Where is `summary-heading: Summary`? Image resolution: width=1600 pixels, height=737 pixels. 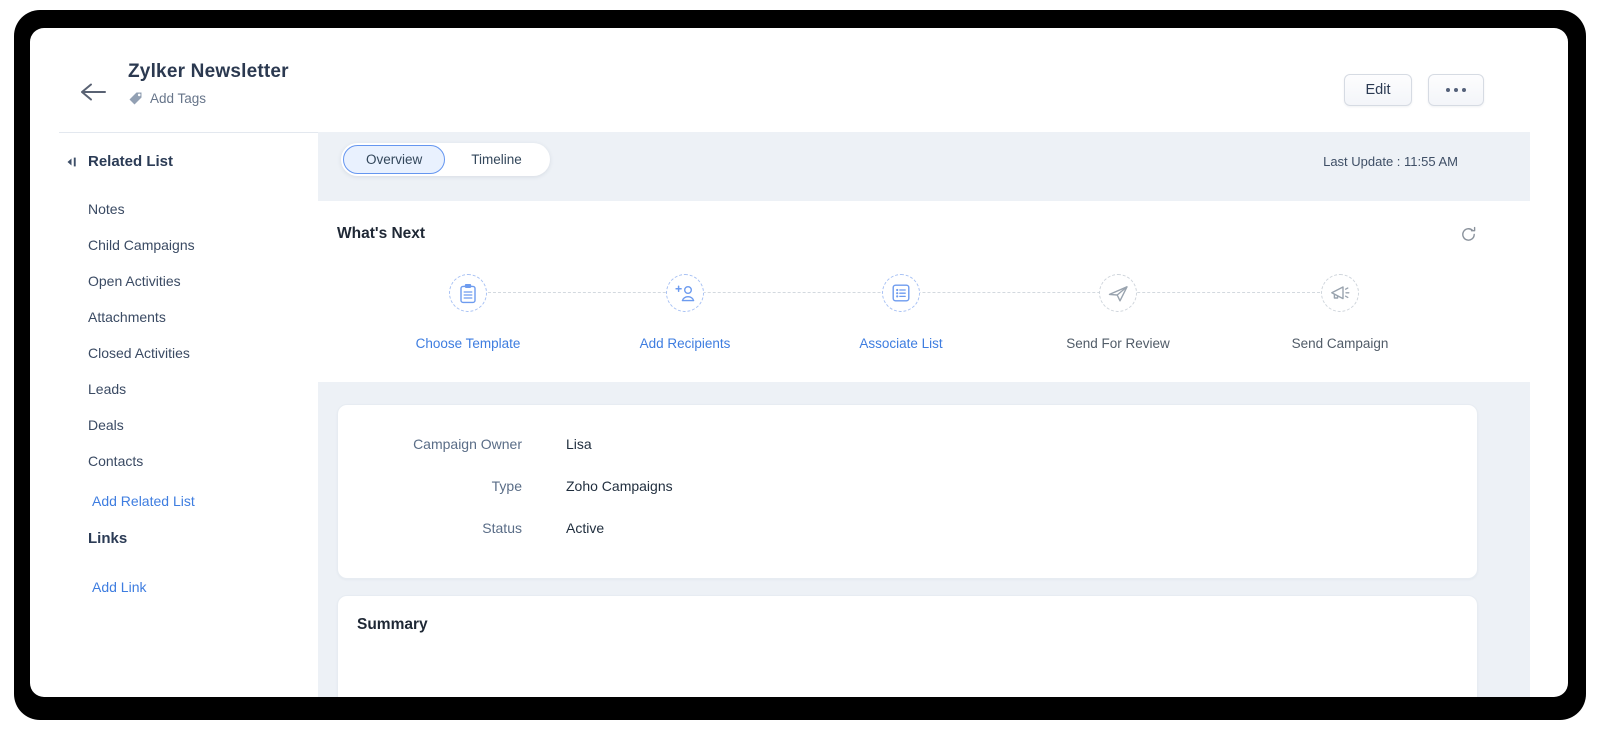 summary-heading: Summary is located at coordinates (392, 624).